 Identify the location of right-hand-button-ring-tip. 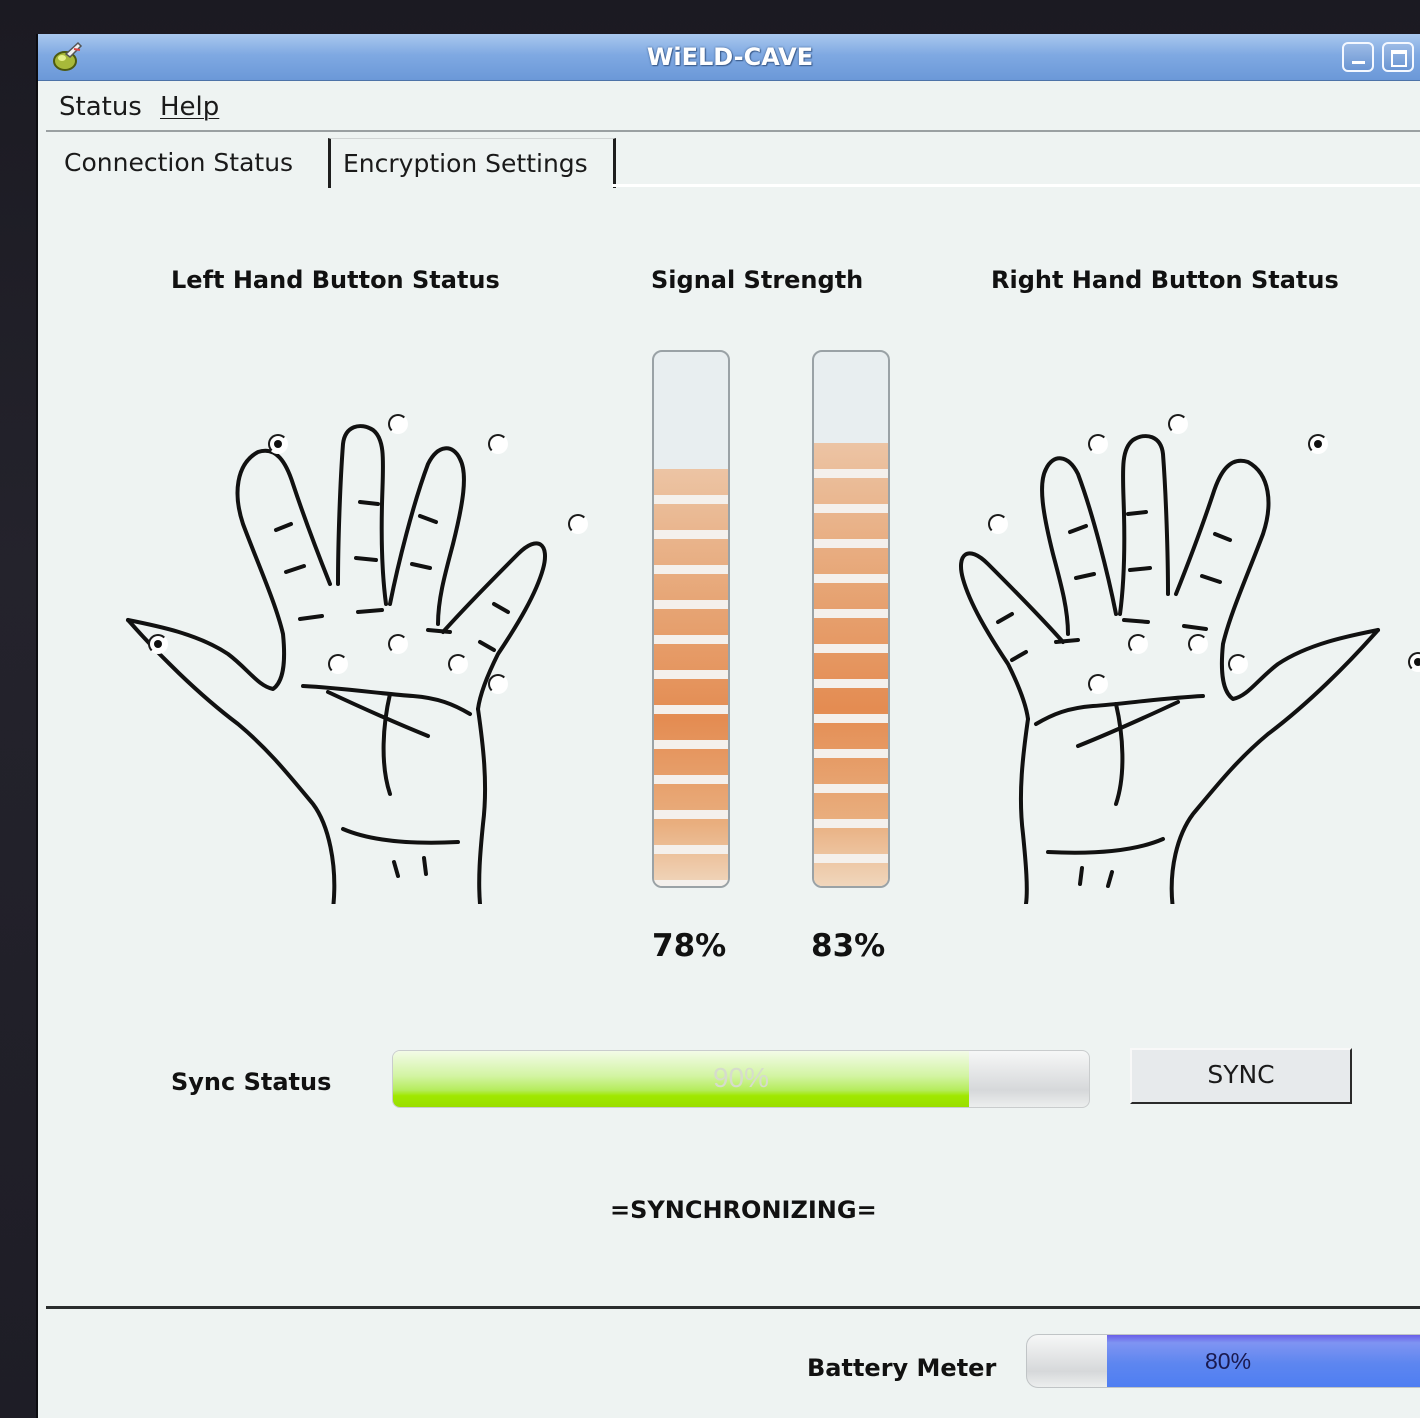
(1098, 444).